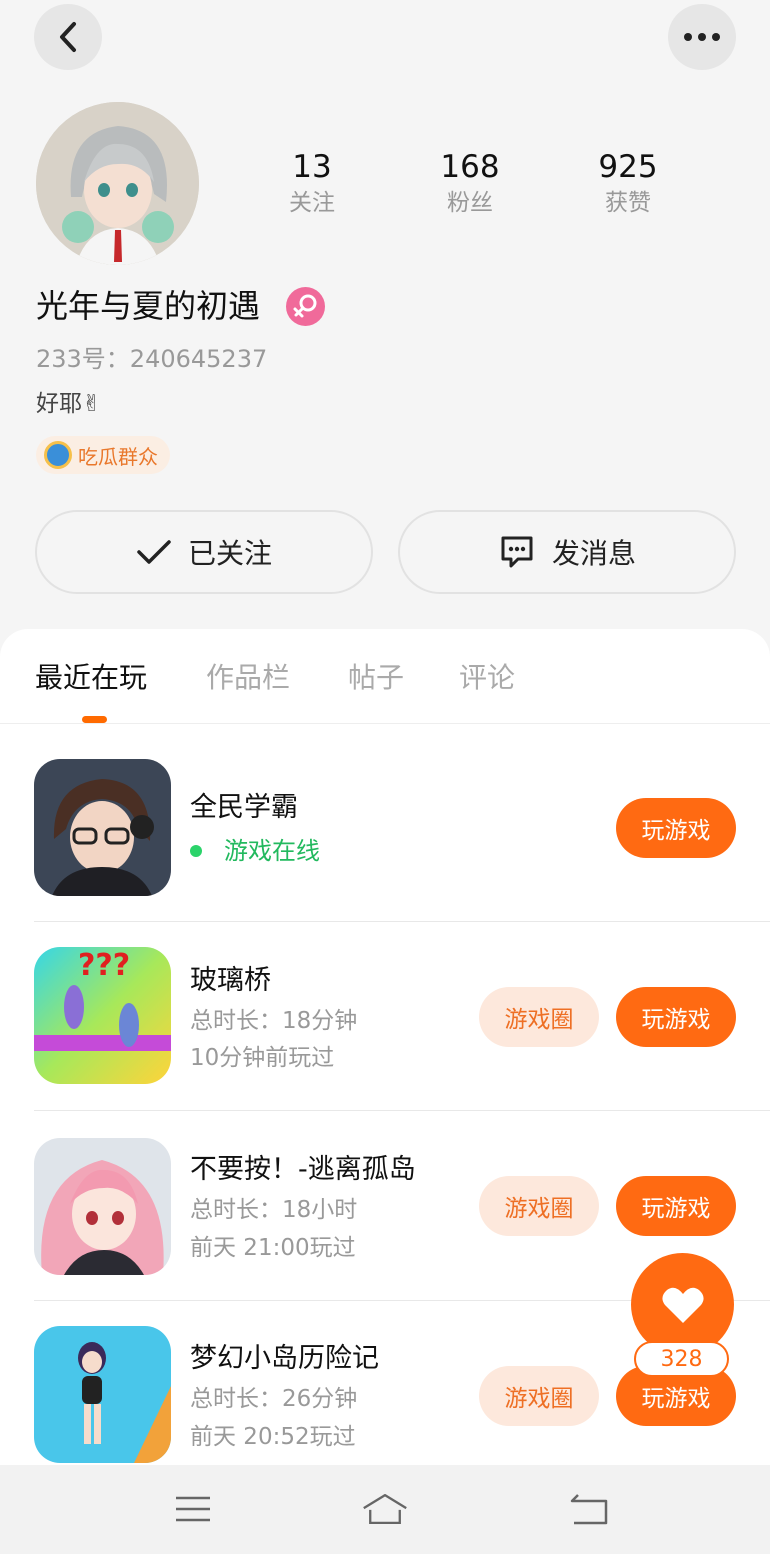 The width and height of the screenshot is (770, 1554). What do you see at coordinates (152, 359) in the screenshot?
I see `user-id: 233号：240645237` at bounding box center [152, 359].